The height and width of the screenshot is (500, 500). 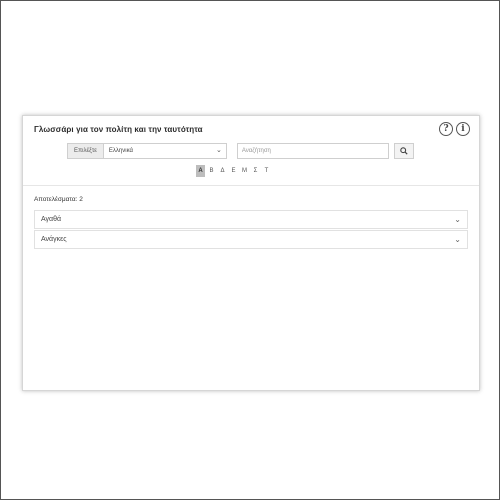 I want to click on letter-filter: Α Β Δ Ε Μ Σ Τ, so click(x=233, y=171).